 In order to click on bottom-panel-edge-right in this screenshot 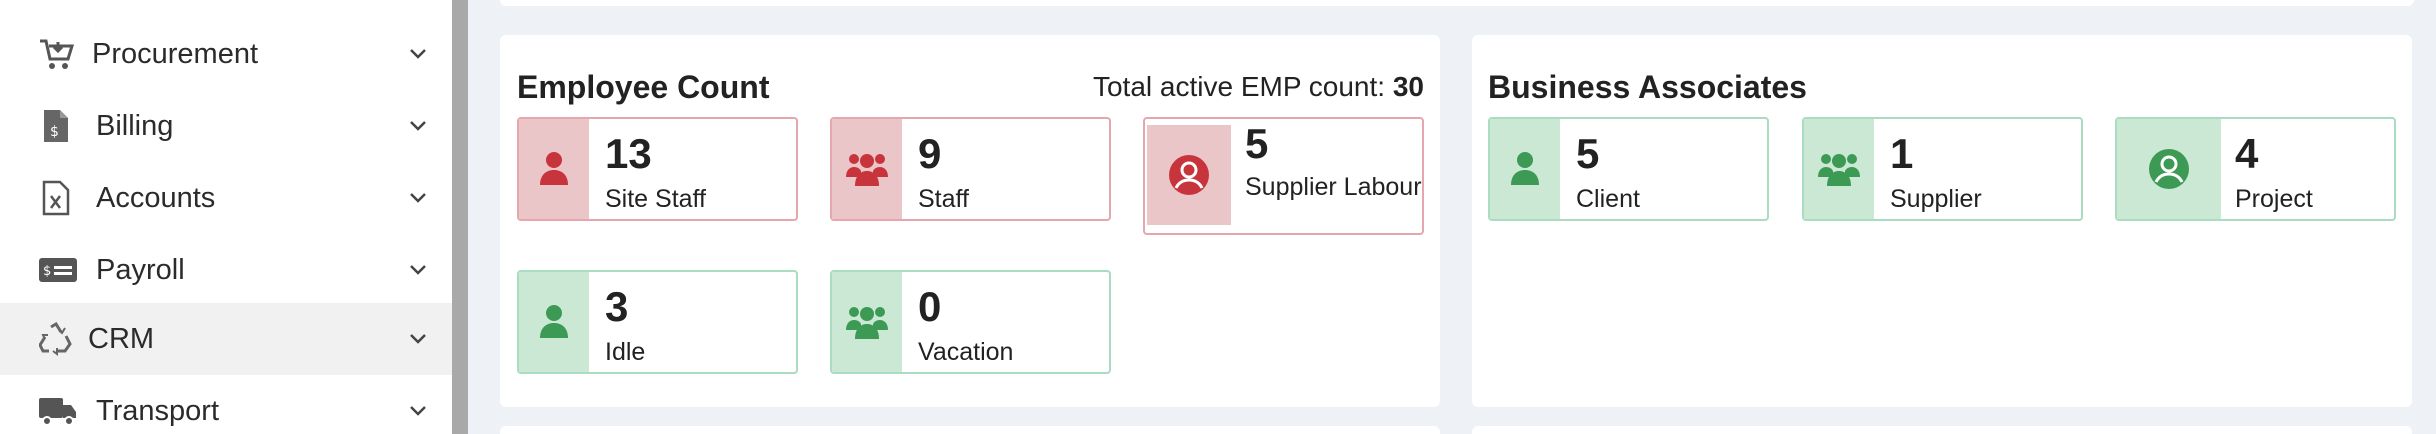, I will do `click(1942, 430)`.